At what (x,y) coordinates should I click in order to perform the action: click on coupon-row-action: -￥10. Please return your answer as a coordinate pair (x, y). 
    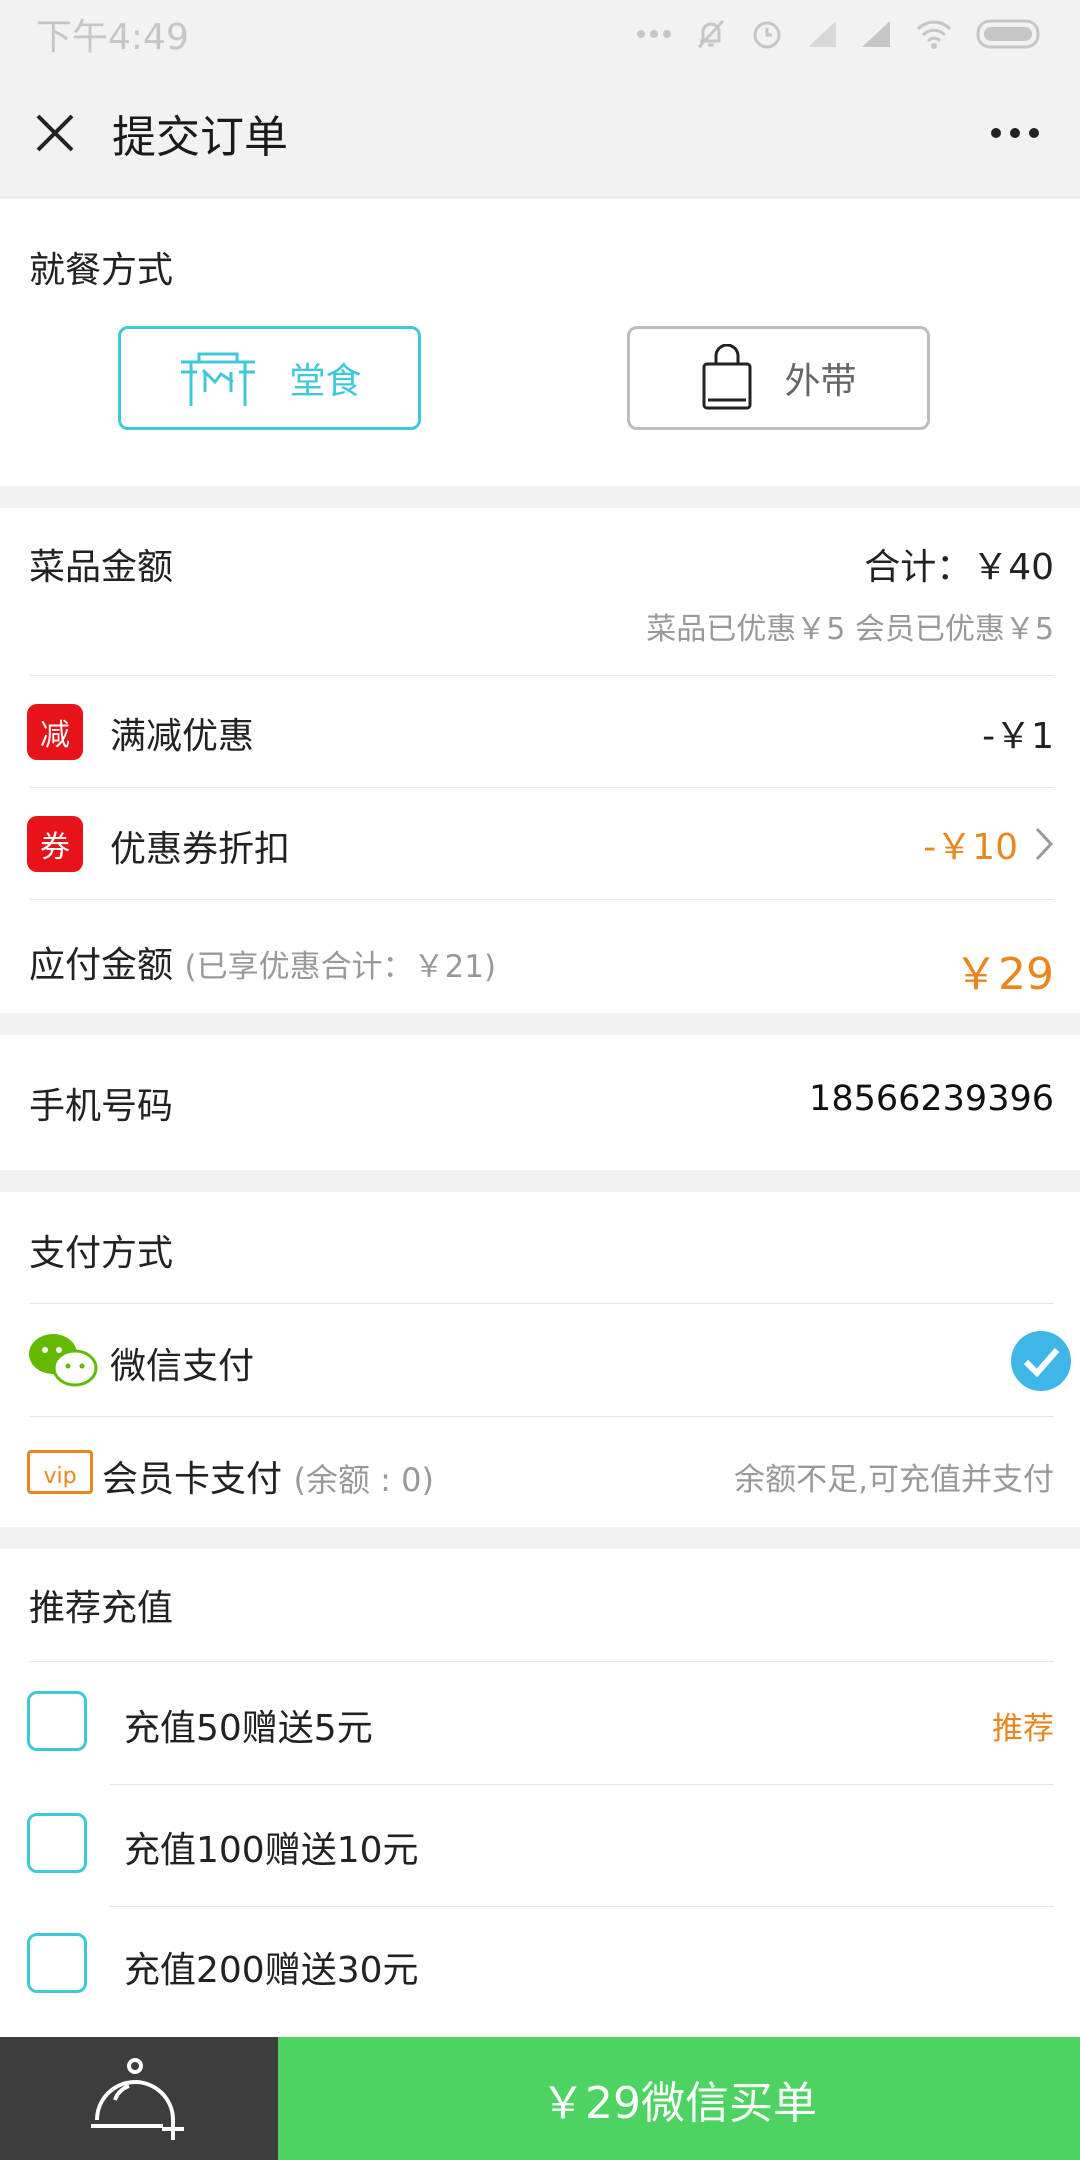
    Looking at the image, I should click on (988, 844).